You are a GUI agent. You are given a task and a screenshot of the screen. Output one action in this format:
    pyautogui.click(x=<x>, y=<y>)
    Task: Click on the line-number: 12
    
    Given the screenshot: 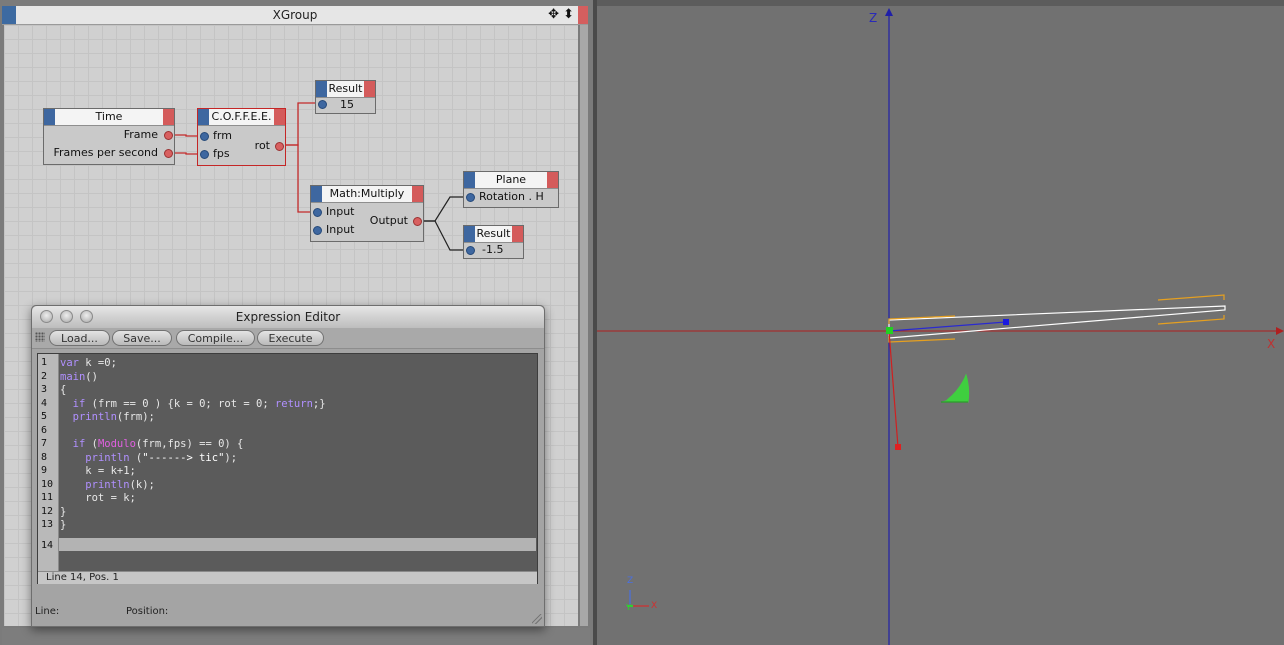 What is the action you would take?
    pyautogui.click(x=47, y=511)
    